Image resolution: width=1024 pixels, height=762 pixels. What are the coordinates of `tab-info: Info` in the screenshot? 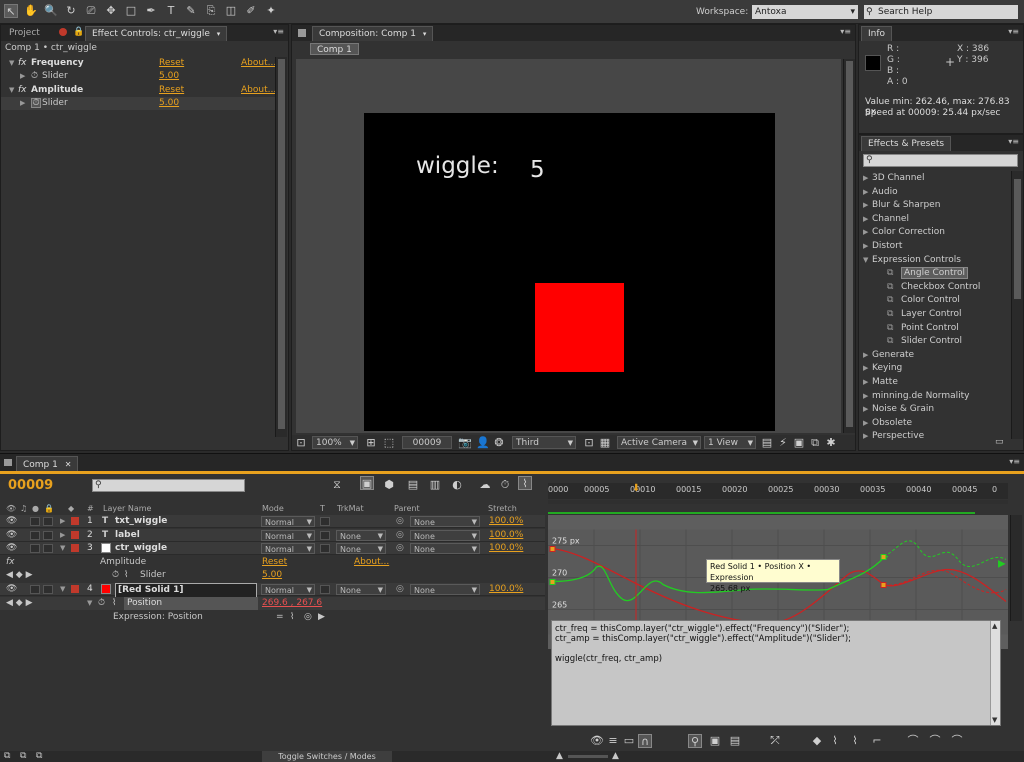 It's located at (877, 33).